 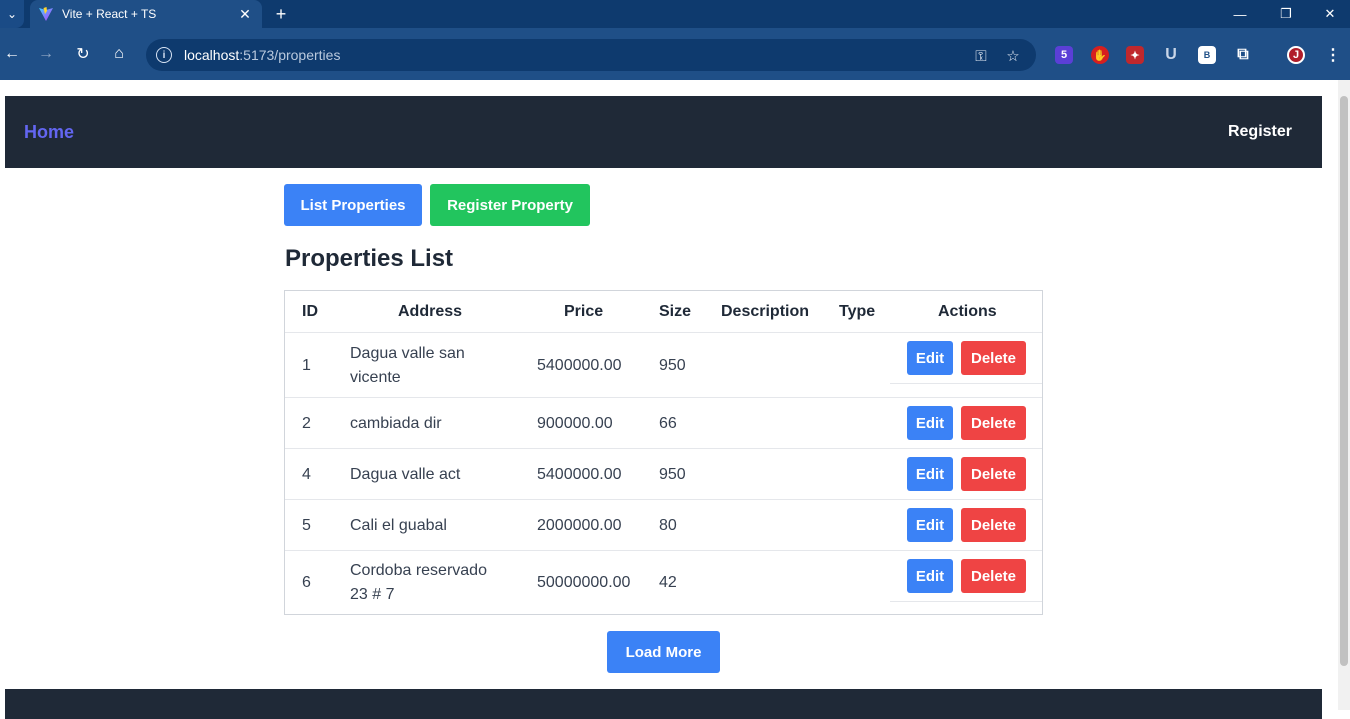 I want to click on cell-id: 2, so click(x=306, y=423).